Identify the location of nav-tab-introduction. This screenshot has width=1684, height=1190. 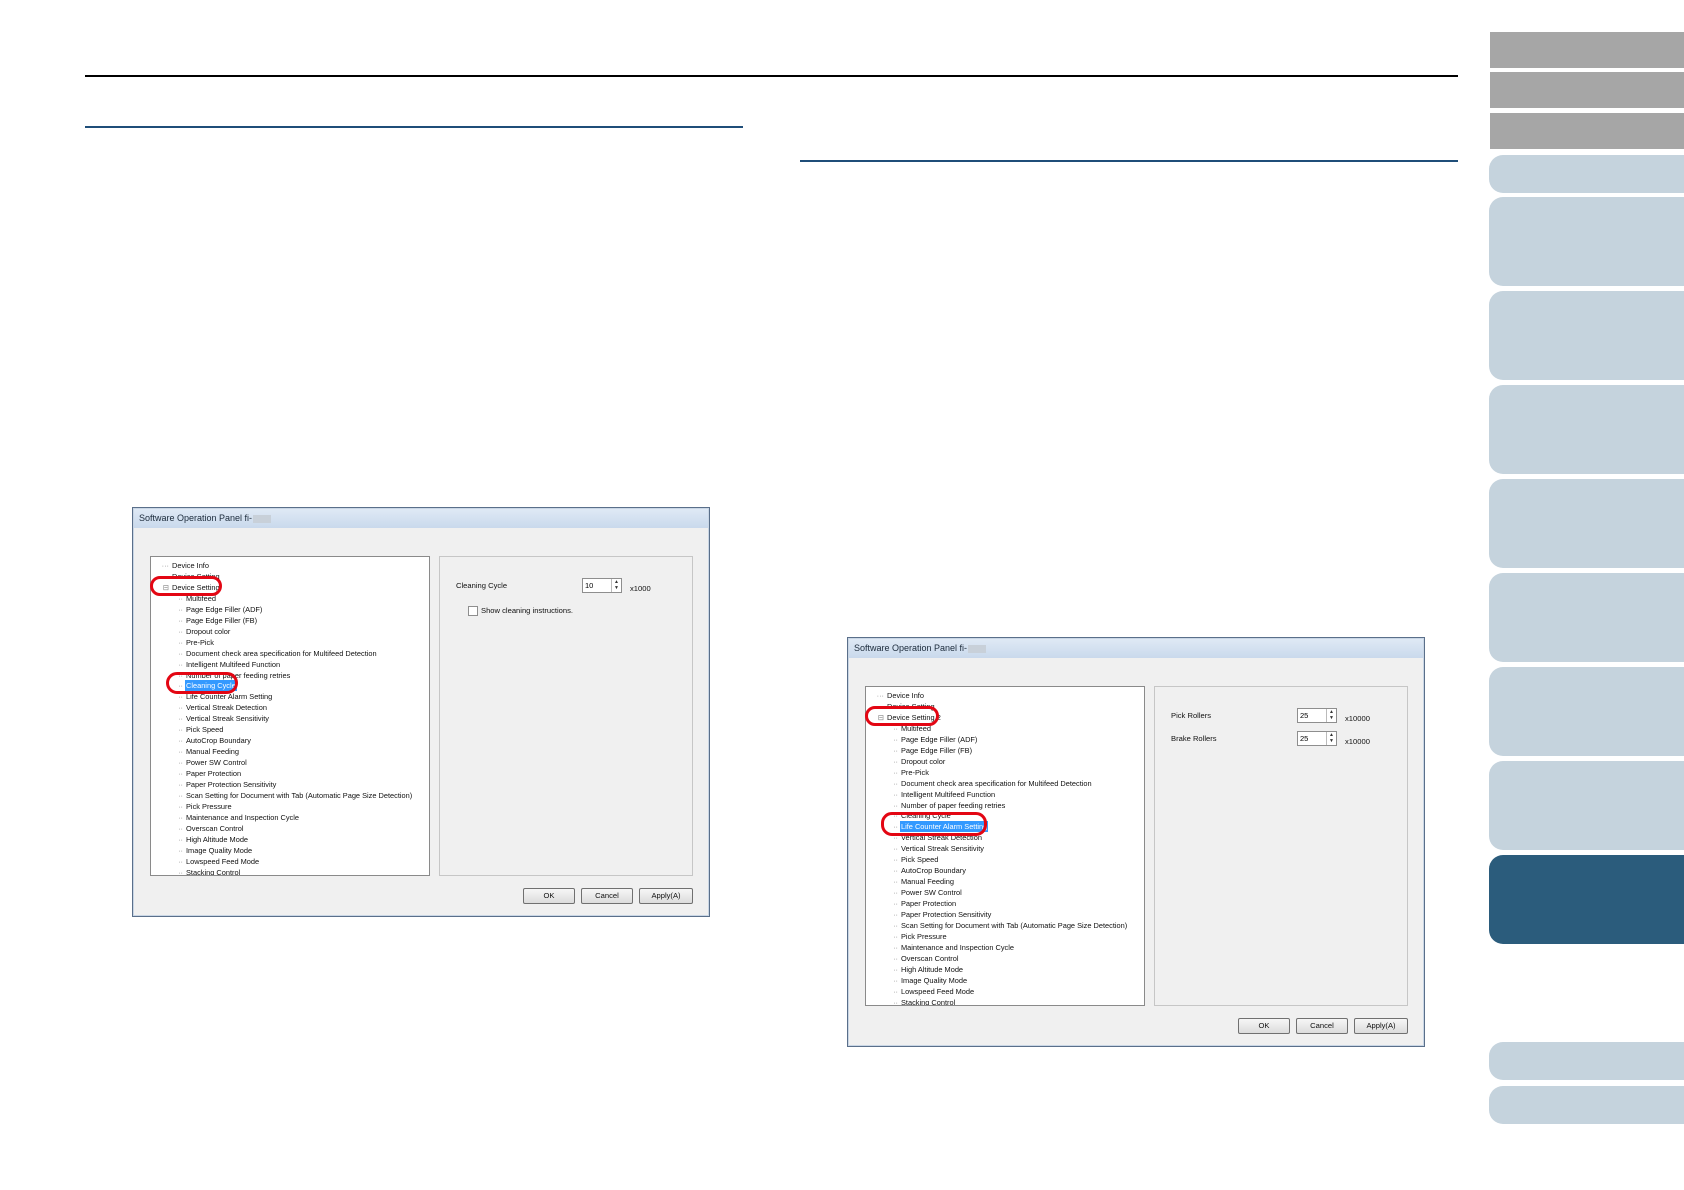
(1586, 174).